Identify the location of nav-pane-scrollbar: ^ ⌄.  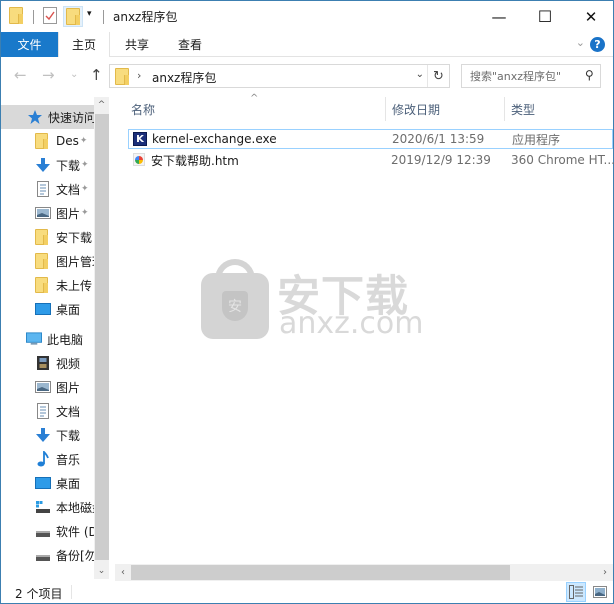
(101, 338).